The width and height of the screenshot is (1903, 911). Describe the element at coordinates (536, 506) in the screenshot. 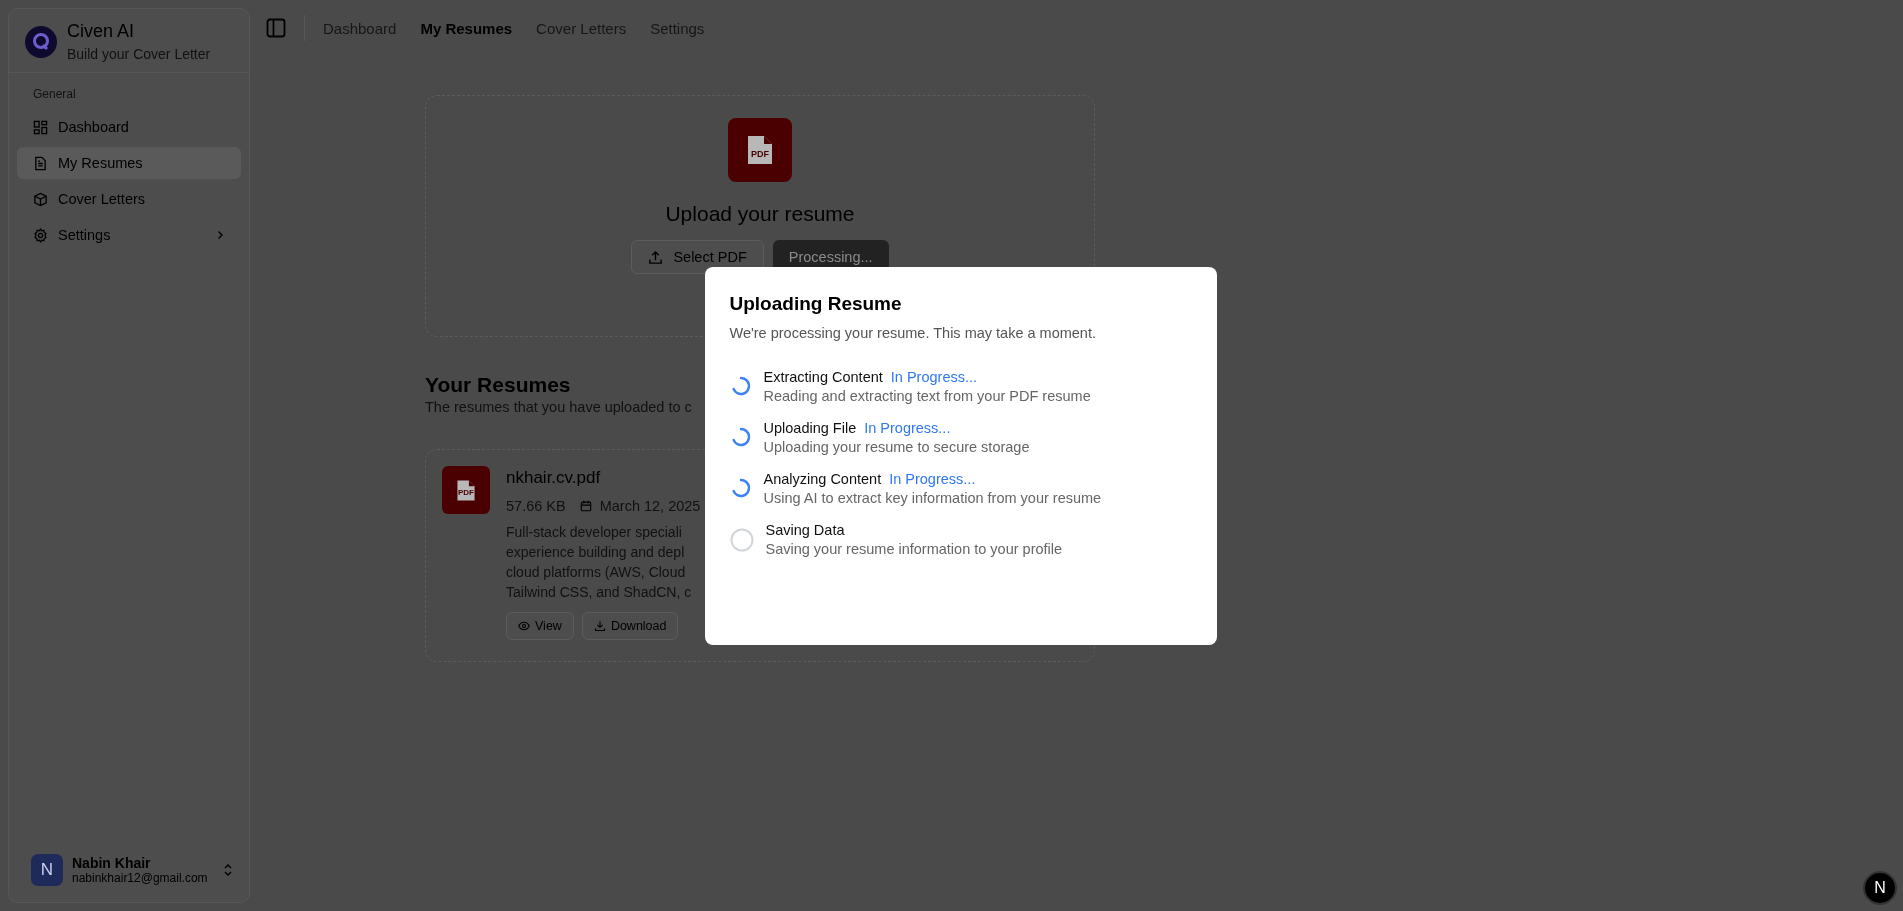

I see `file-size: 57.66 KB` at that location.